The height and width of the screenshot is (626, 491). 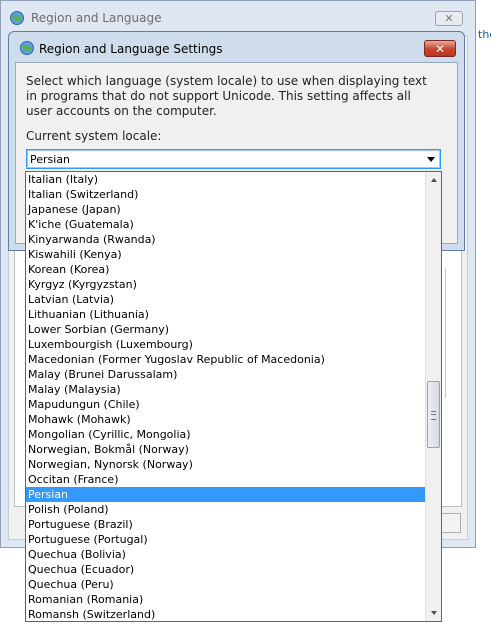 I want to click on list-item: Kiswahili (Kenya), so click(x=225, y=254).